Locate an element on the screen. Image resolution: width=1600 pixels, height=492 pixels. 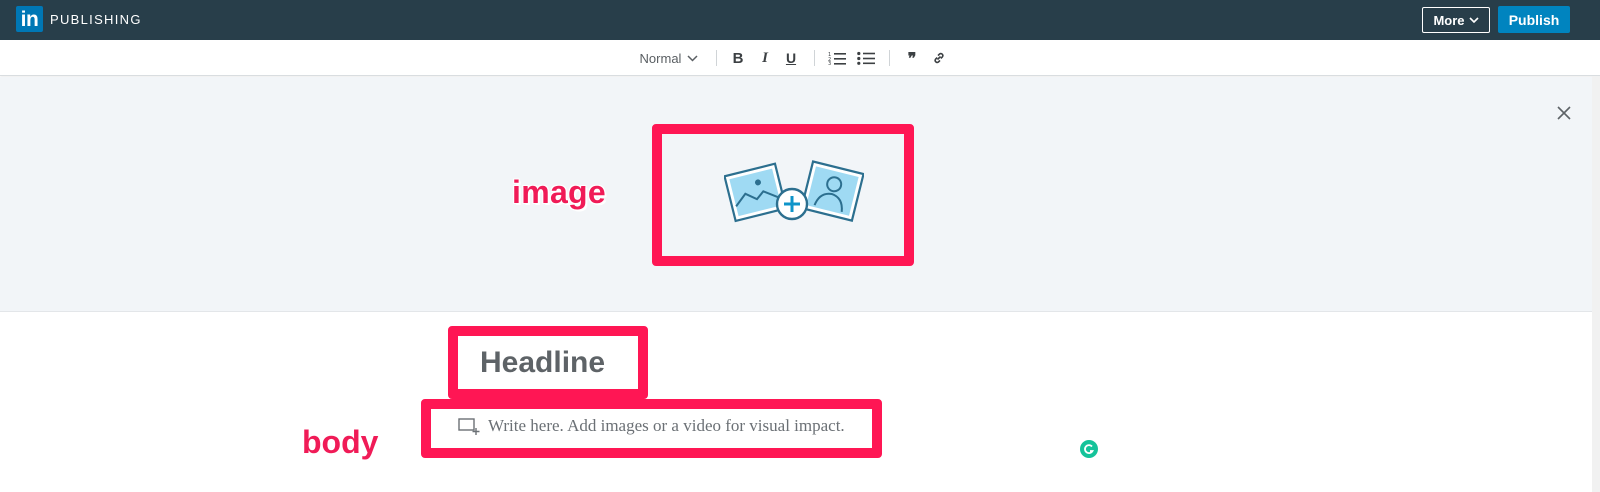
annotation-image-label: image is located at coordinates (559, 192).